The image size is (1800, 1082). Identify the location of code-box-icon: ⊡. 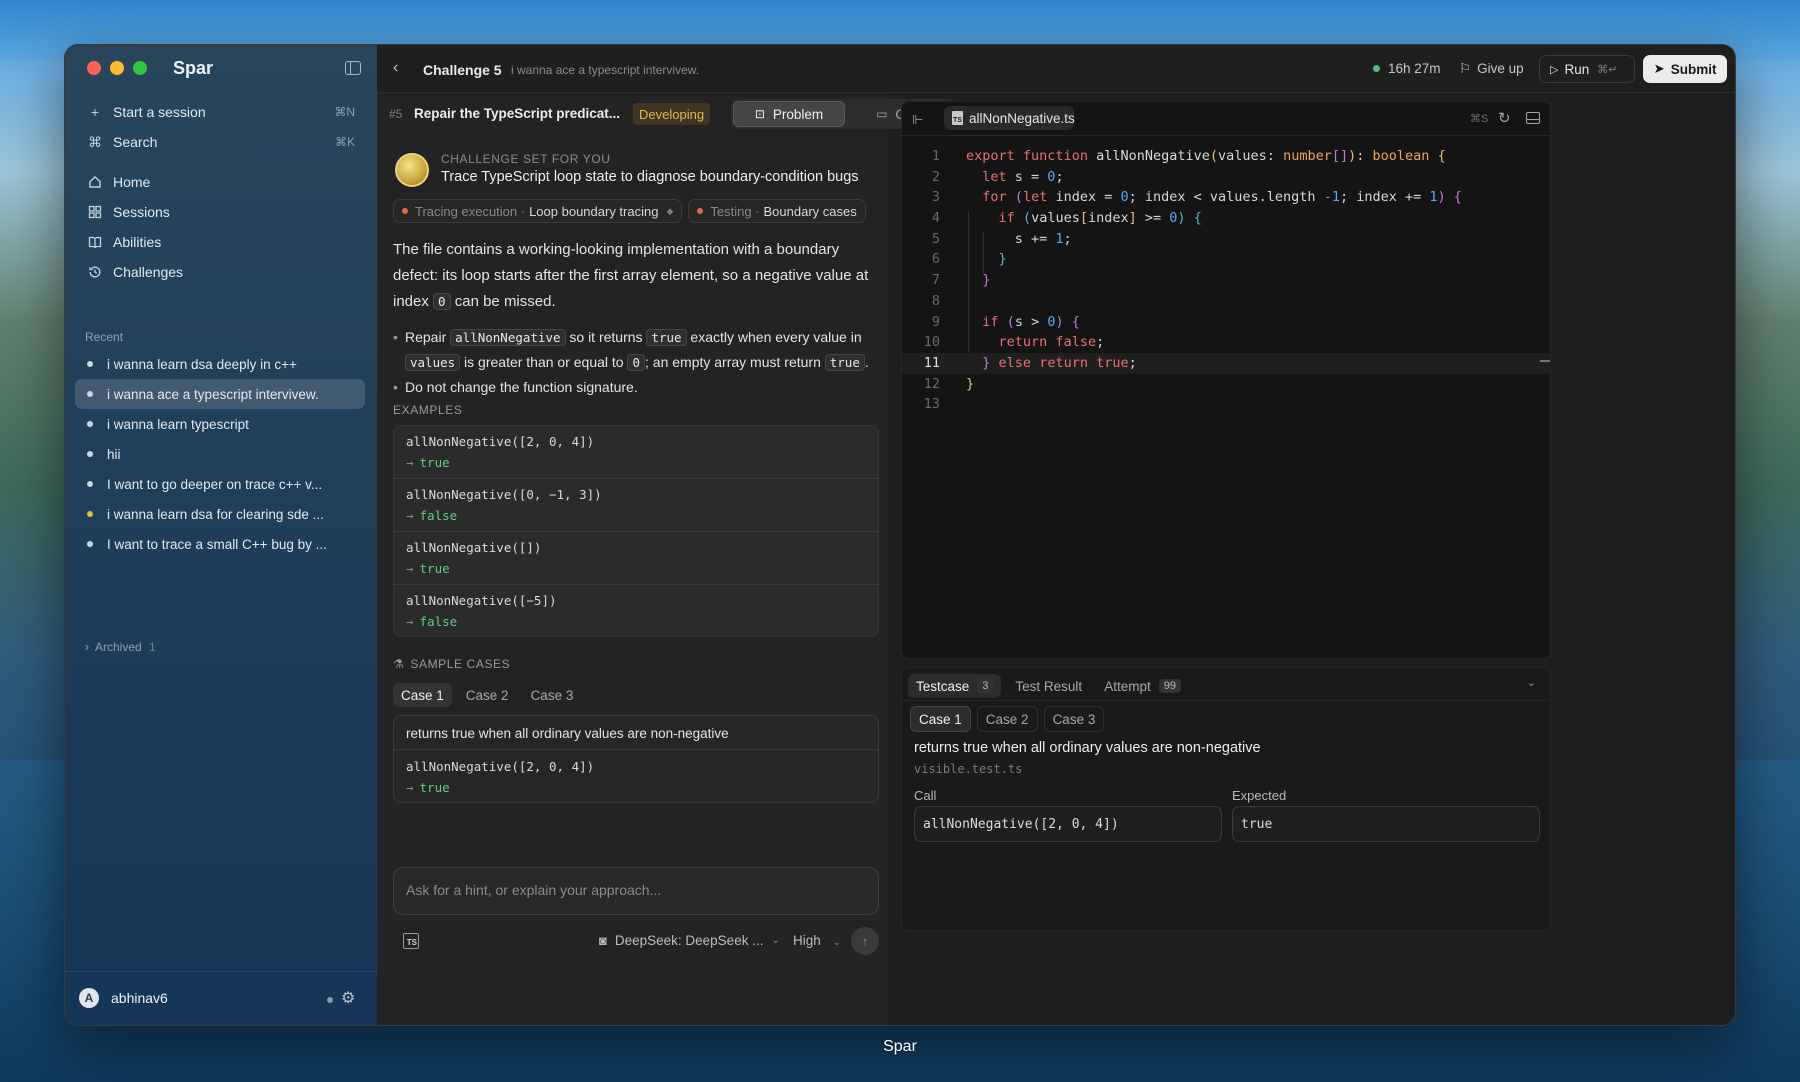
(759, 114).